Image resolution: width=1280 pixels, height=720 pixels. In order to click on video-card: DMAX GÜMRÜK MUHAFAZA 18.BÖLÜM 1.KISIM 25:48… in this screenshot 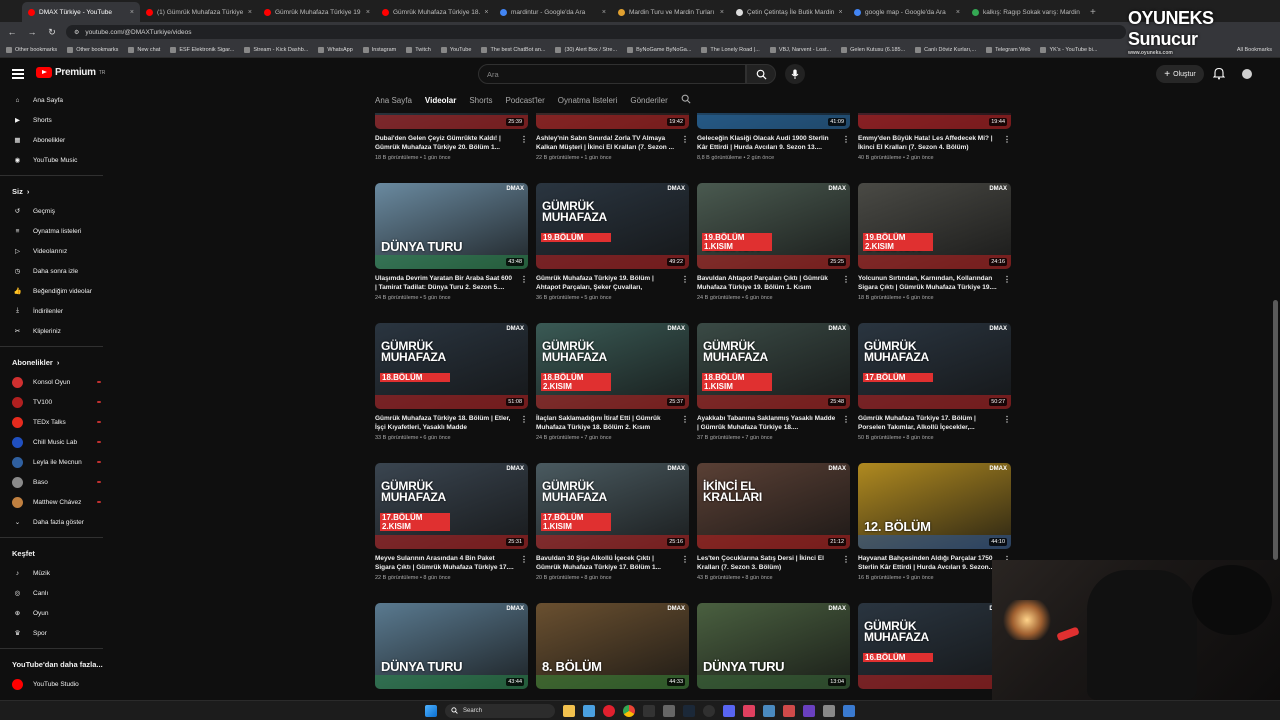, I will do `click(773, 382)`.